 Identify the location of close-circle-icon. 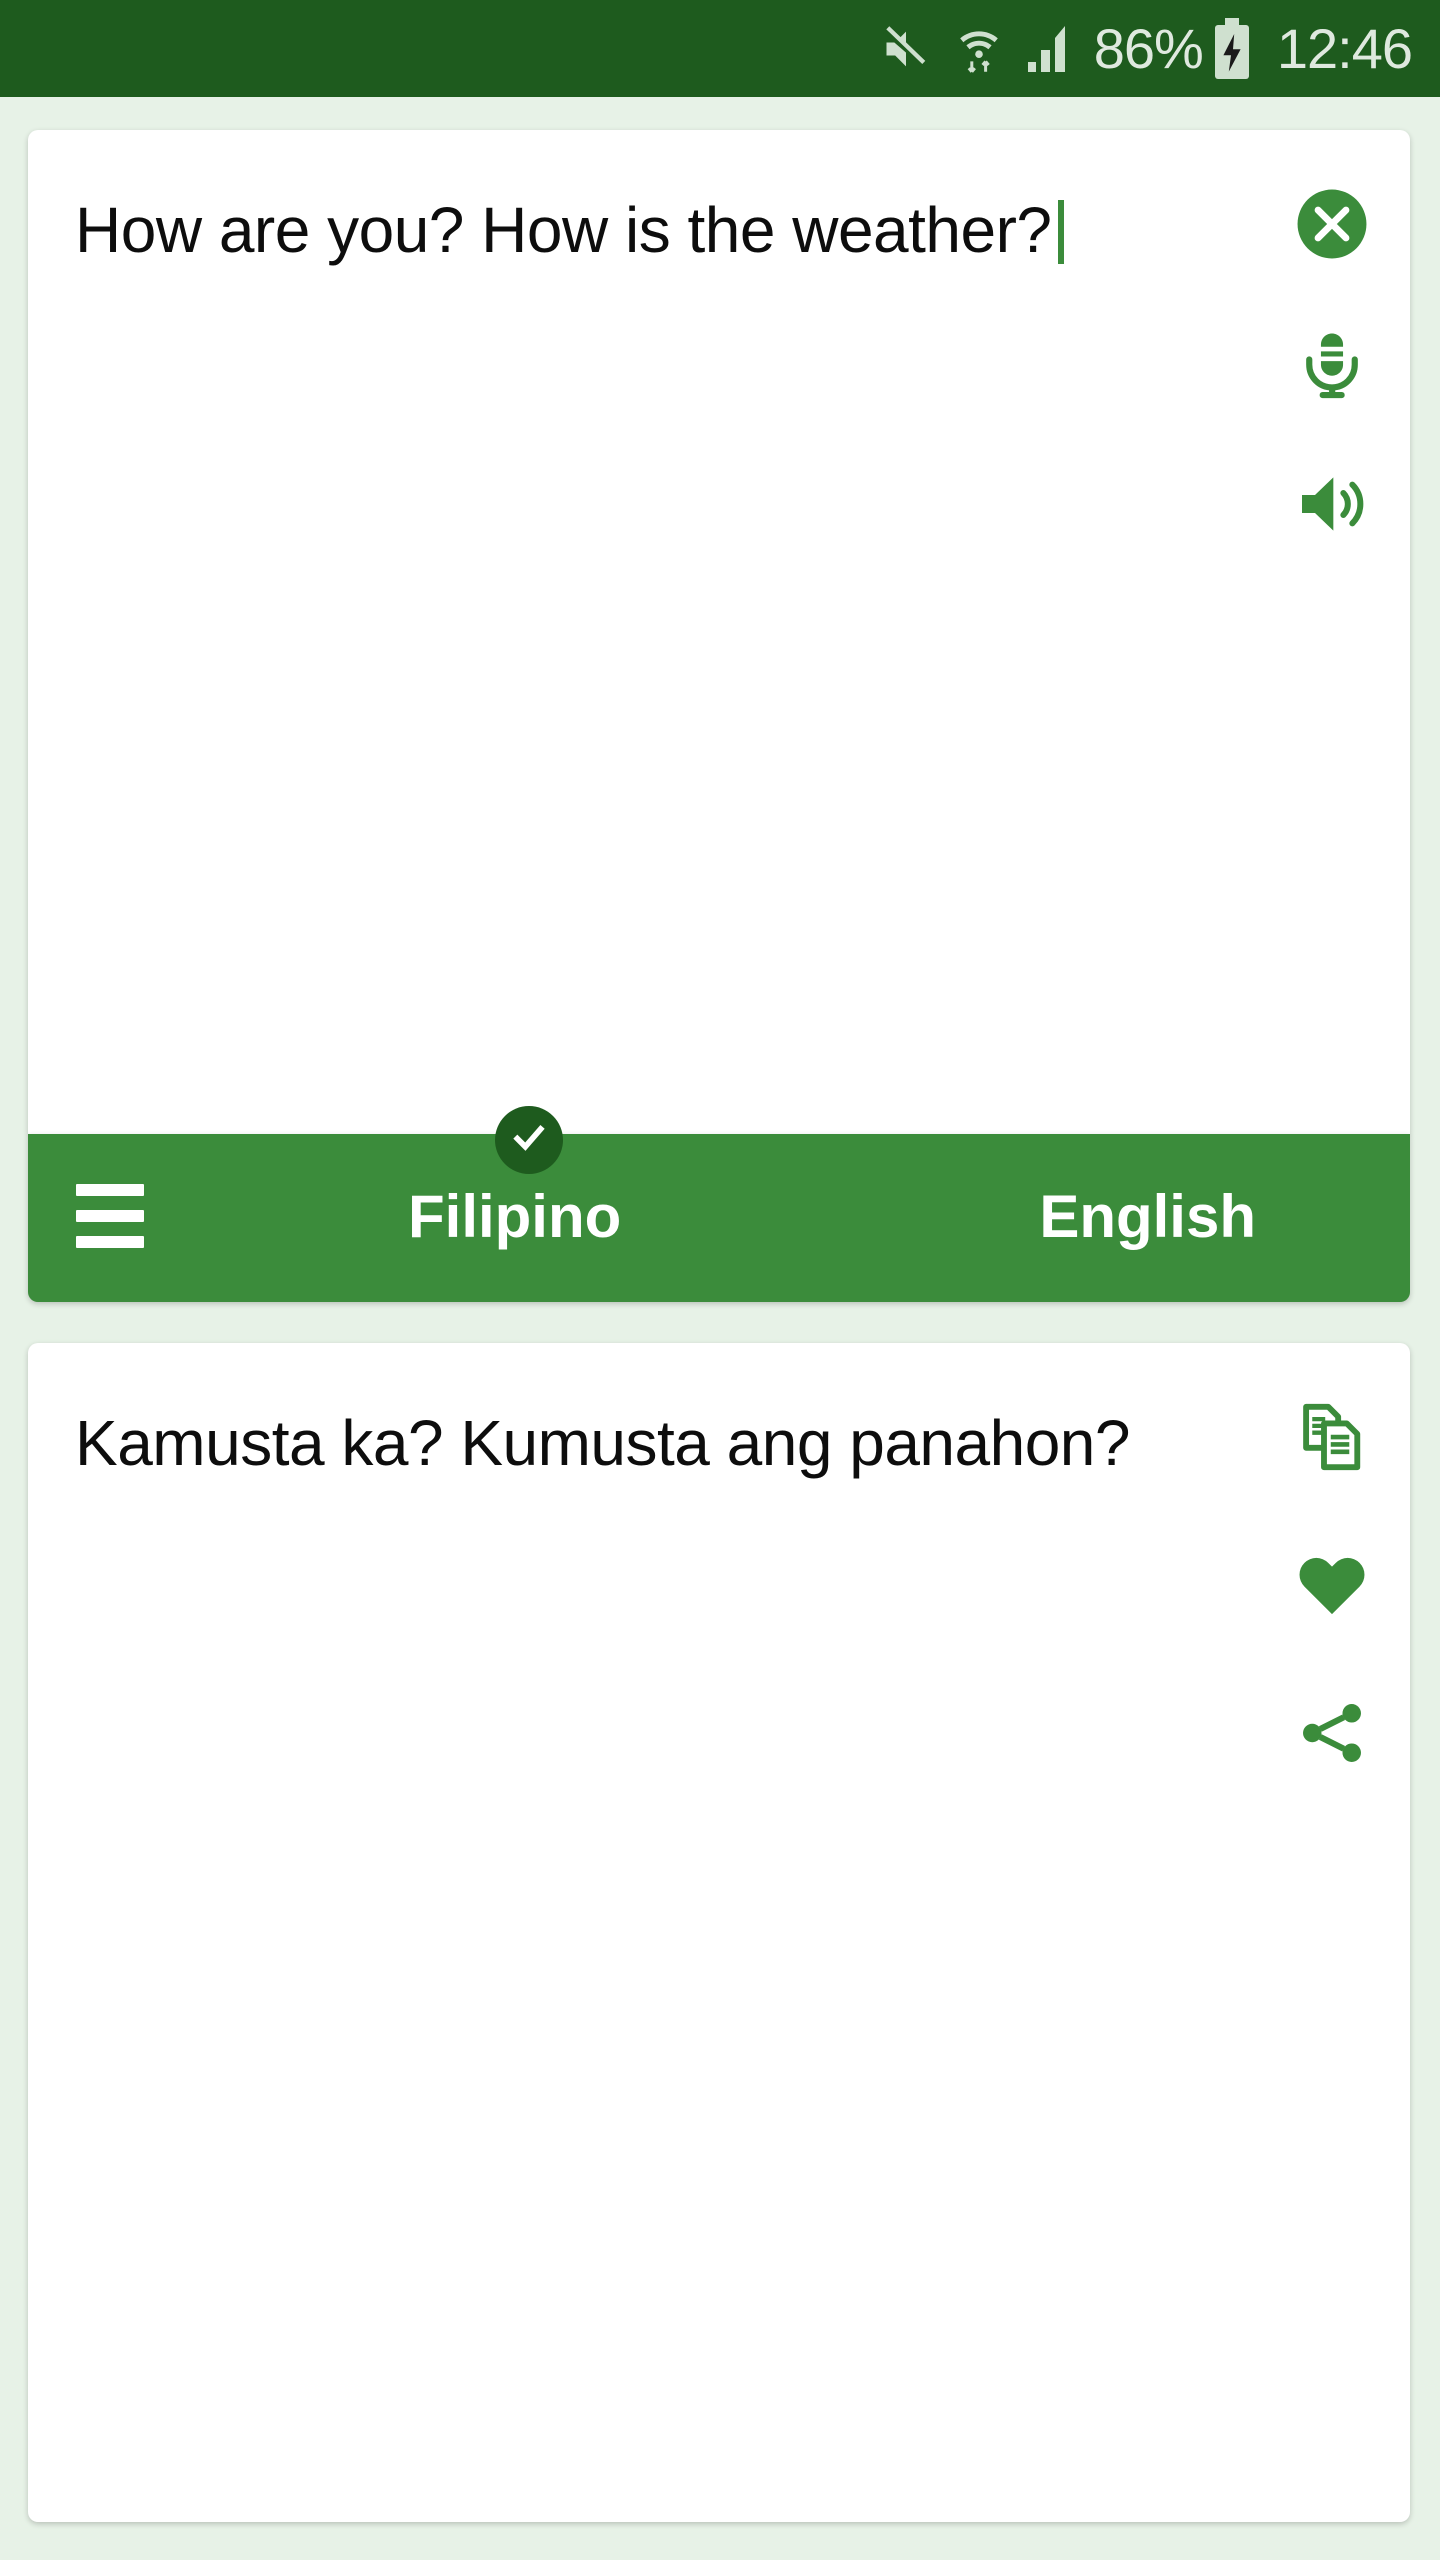
(1332, 226).